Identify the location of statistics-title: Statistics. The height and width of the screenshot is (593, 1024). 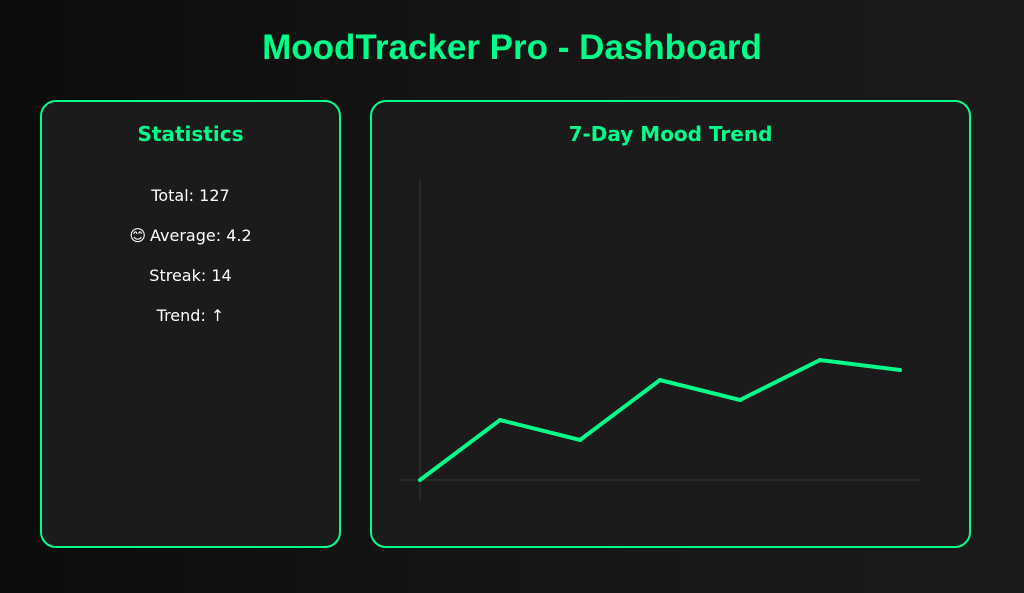
(190, 134).